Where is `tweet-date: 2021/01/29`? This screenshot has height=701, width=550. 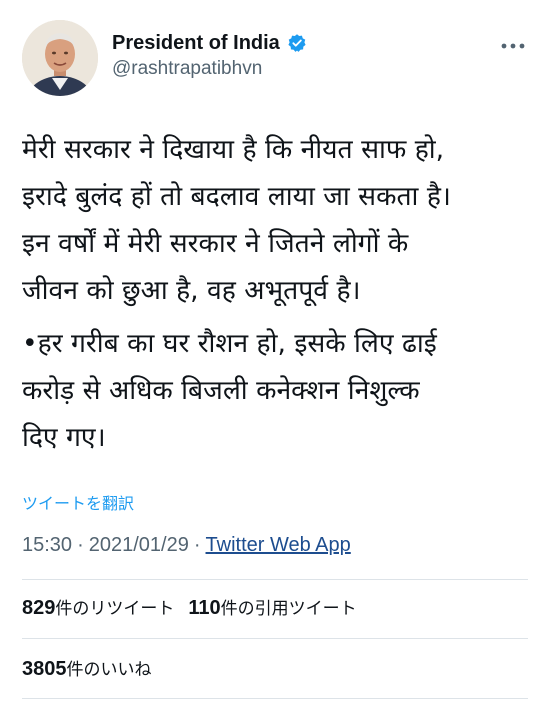 tweet-date: 2021/01/29 is located at coordinates (139, 545).